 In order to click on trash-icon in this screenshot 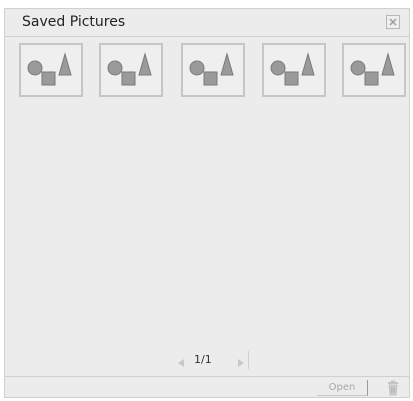, I will do `click(393, 388)`.